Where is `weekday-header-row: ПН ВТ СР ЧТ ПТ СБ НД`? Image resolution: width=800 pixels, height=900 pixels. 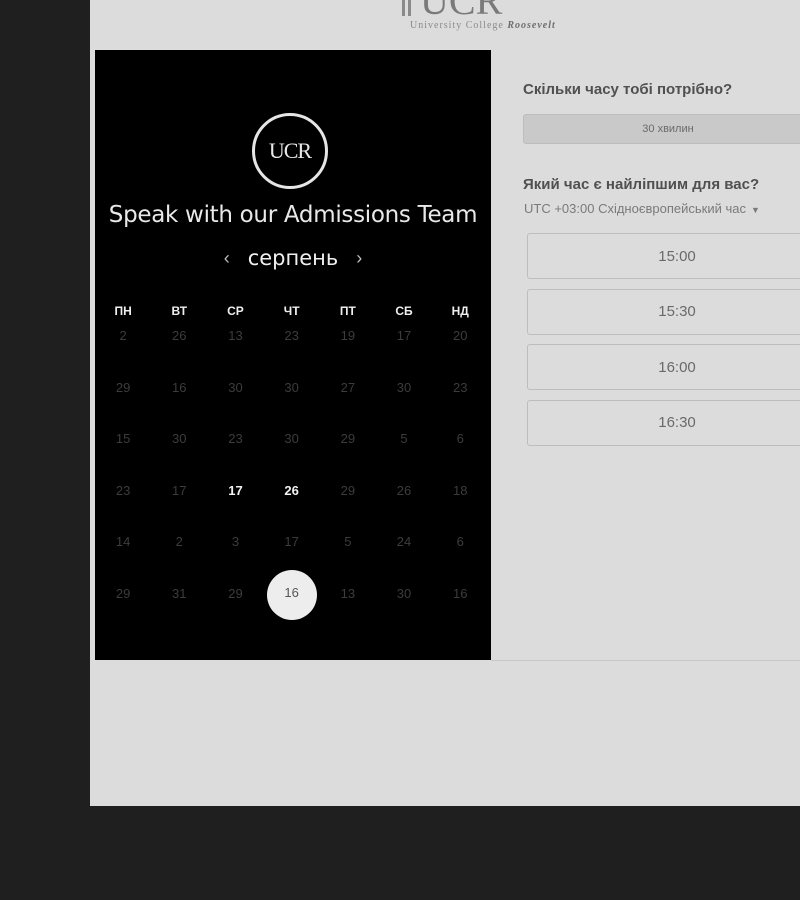 weekday-header-row: ПН ВТ СР ЧТ ПТ СБ НД is located at coordinates (293, 311).